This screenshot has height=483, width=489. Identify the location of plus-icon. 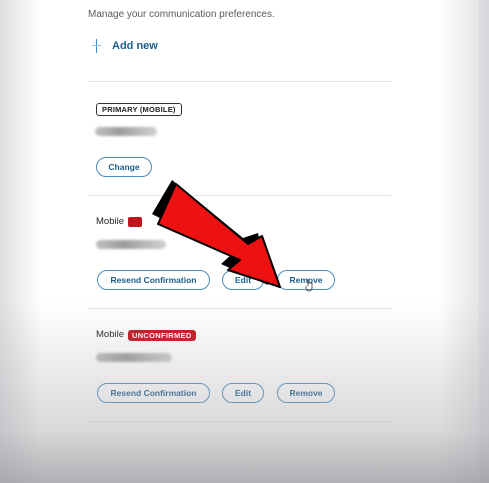
(97, 46).